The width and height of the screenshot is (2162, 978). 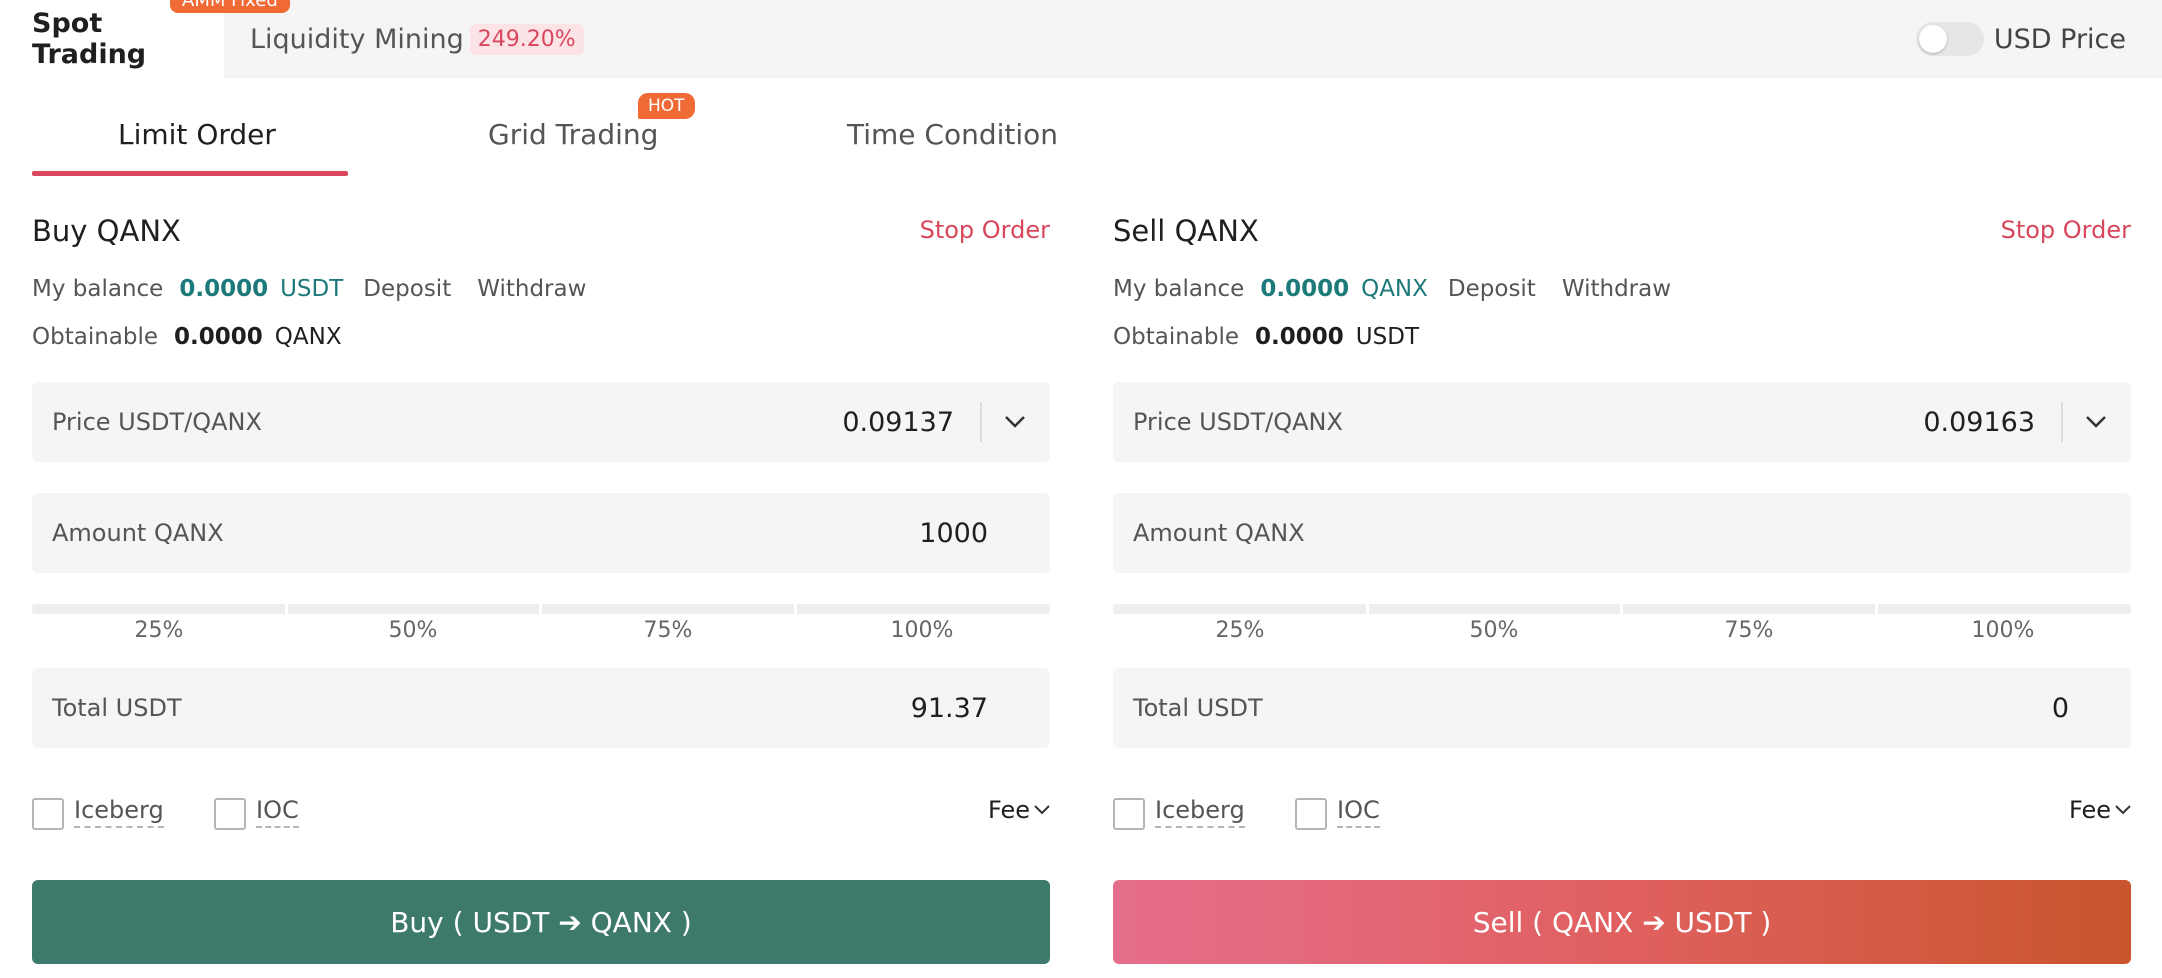 I want to click on liquidity-apy-badge: 249.20%, so click(x=526, y=39).